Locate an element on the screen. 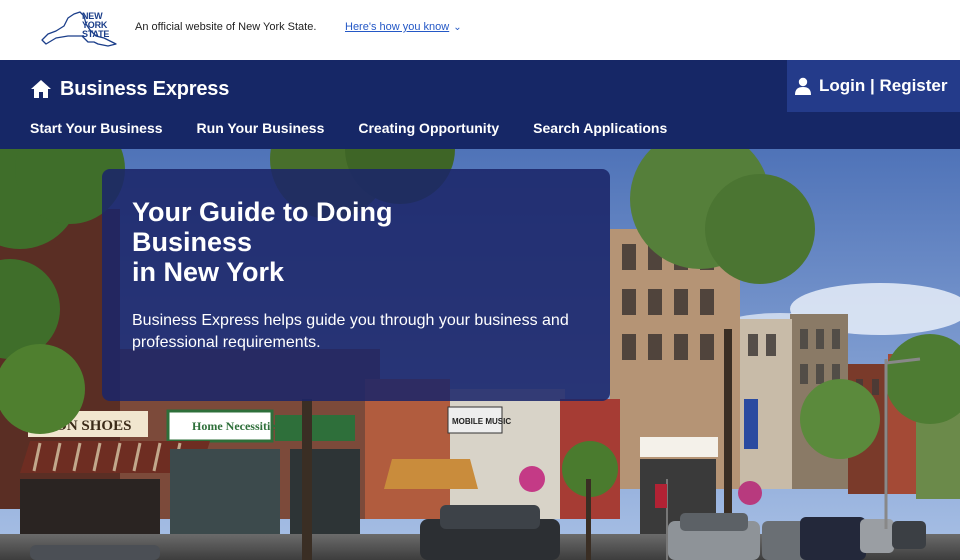 This screenshot has height=560, width=960. hero-title-line: in New York is located at coordinates (208, 272).